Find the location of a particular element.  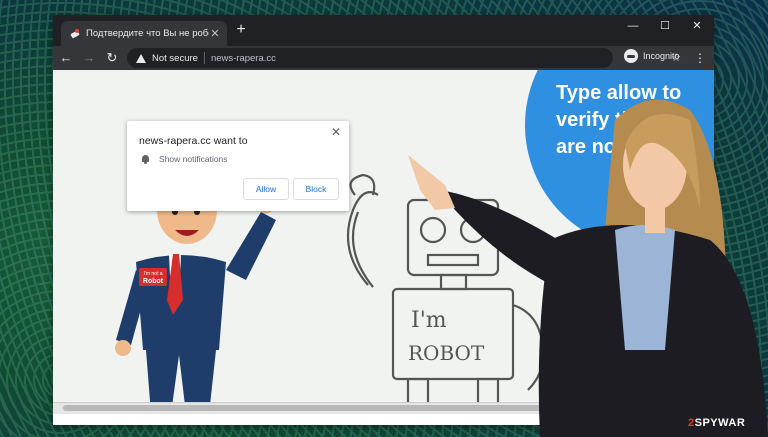

address-bar: Not secure news-rapera.cc ☆ is located at coordinates (404, 58).